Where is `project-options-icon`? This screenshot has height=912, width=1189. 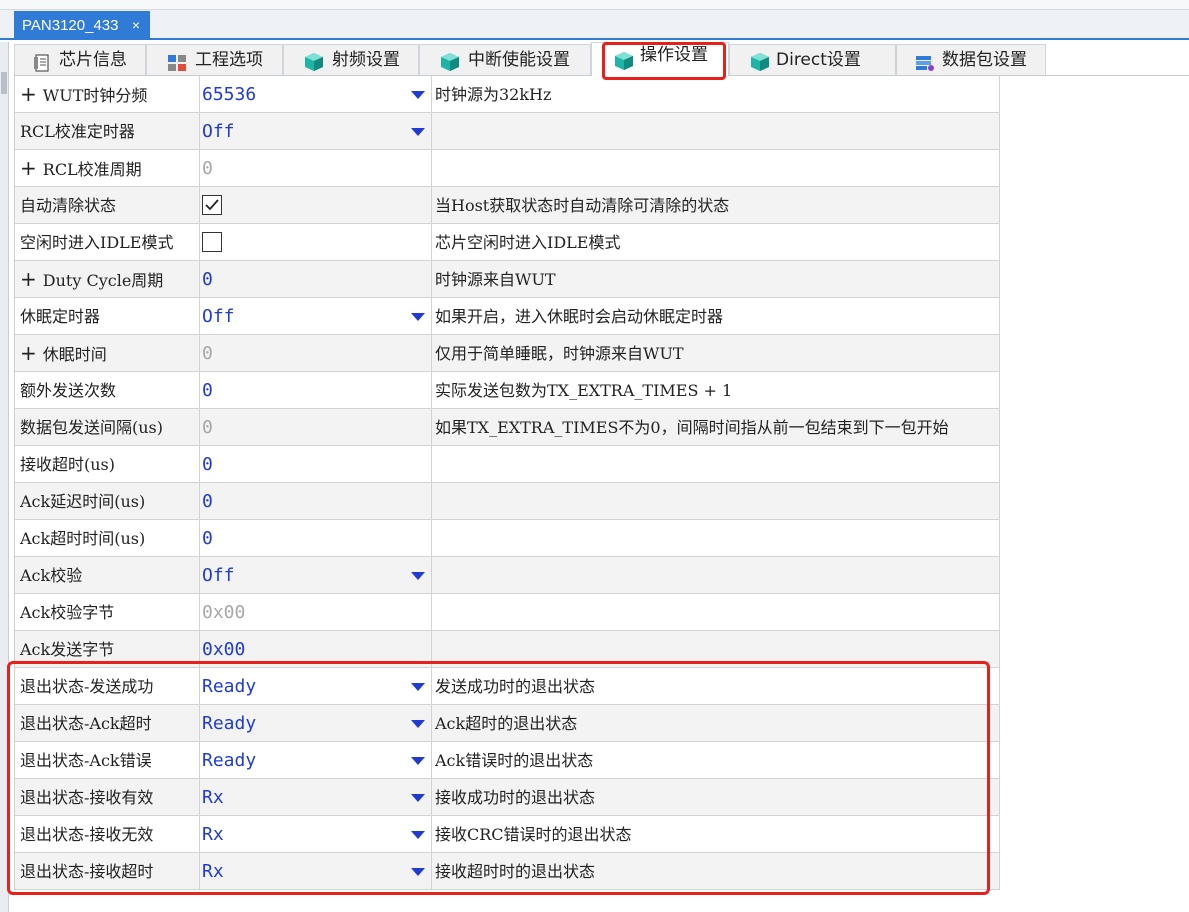 project-options-icon is located at coordinates (177, 61).